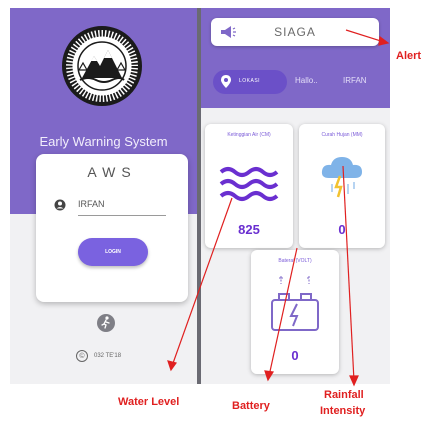 Image resolution: width=430 pixels, height=421 pixels. What do you see at coordinates (149, 402) in the screenshot?
I see `water-level-annotation: Water Level` at bounding box center [149, 402].